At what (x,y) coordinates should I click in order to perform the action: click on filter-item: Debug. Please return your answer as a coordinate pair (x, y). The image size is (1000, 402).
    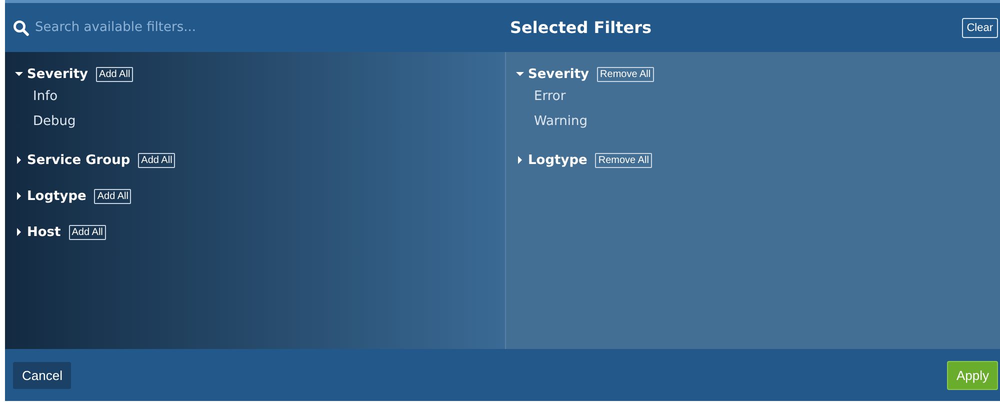
    Looking at the image, I should click on (260, 121).